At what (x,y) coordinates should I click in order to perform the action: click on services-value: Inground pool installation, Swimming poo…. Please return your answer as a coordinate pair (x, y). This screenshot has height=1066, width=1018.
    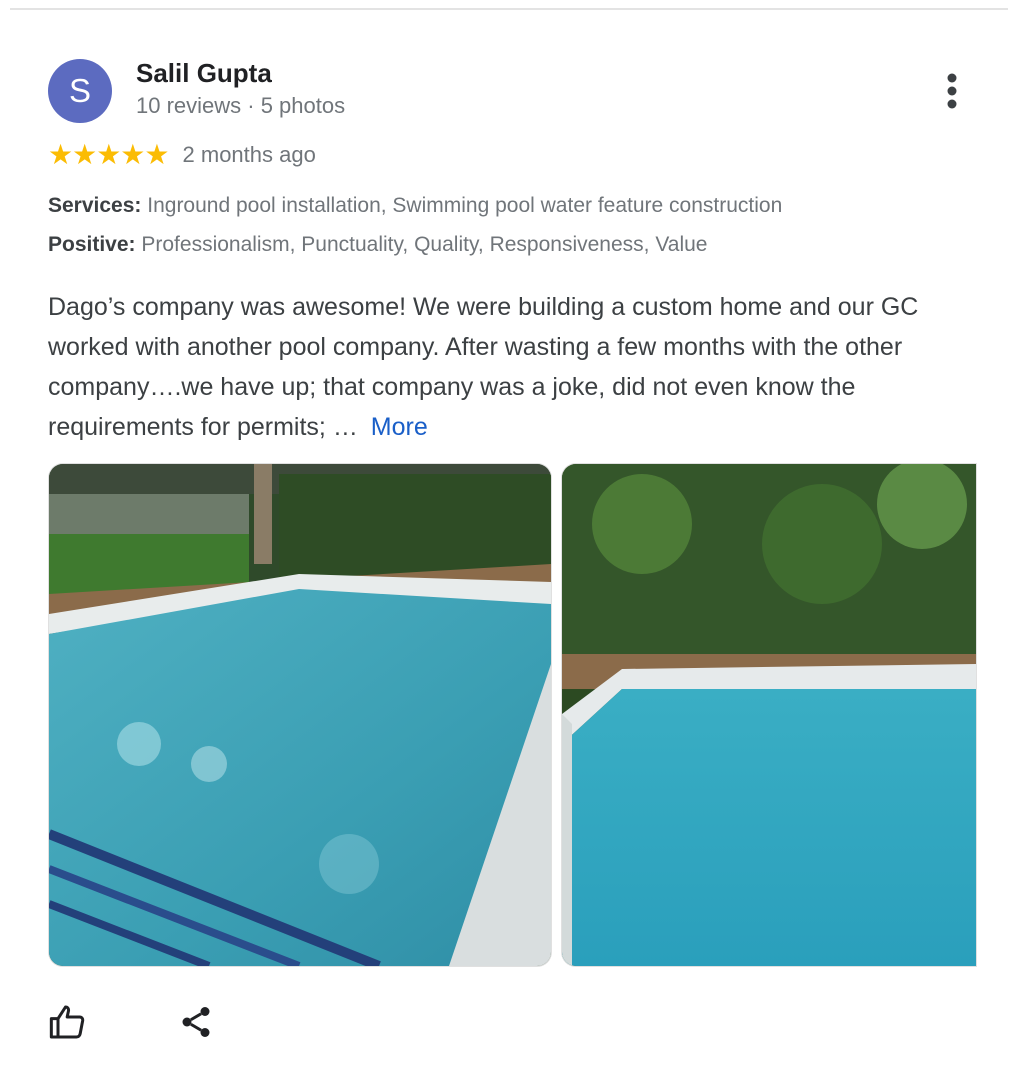
    Looking at the image, I should click on (465, 205).